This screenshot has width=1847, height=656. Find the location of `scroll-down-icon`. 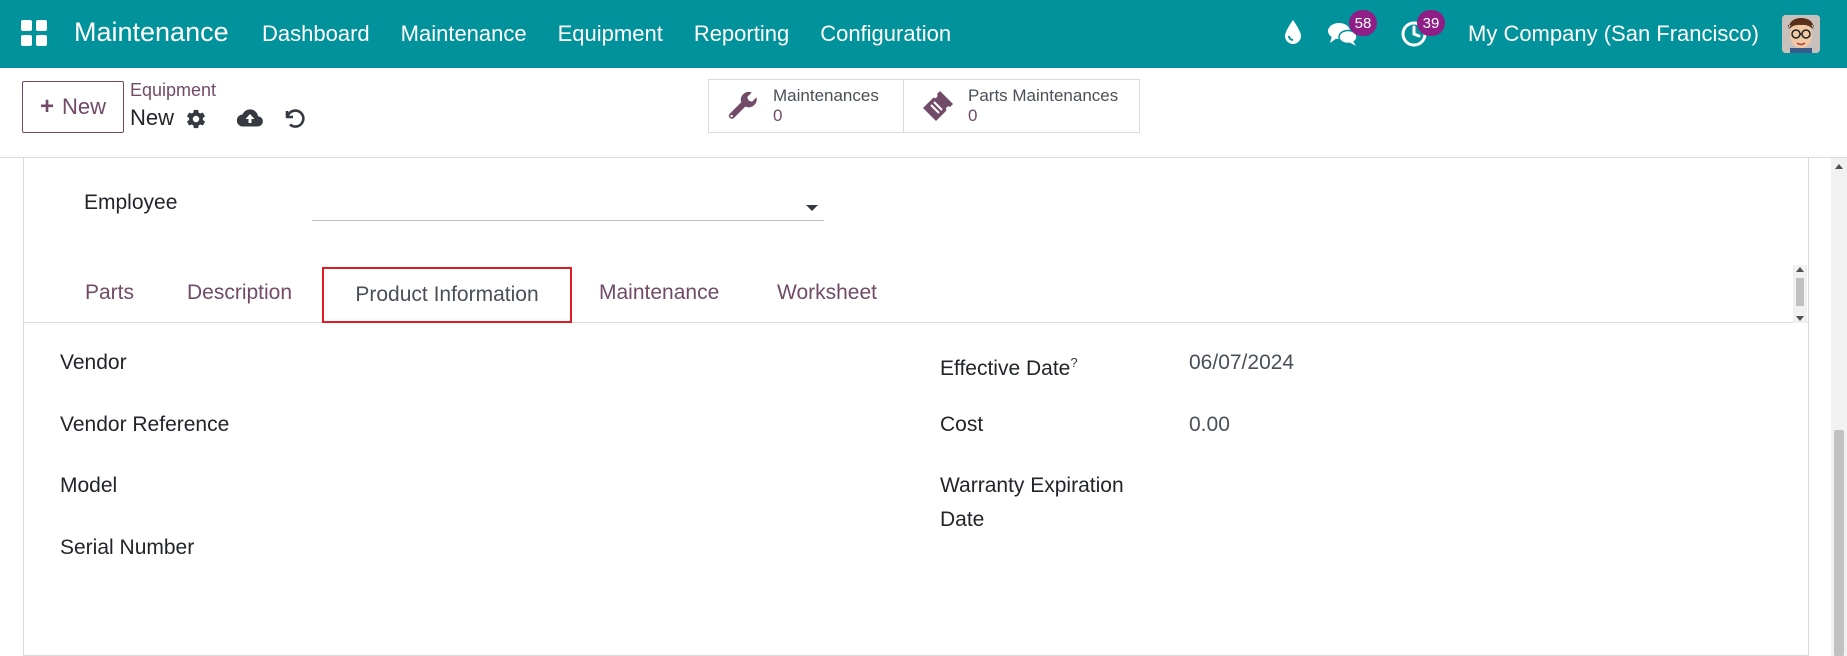

scroll-down-icon is located at coordinates (1800, 318).